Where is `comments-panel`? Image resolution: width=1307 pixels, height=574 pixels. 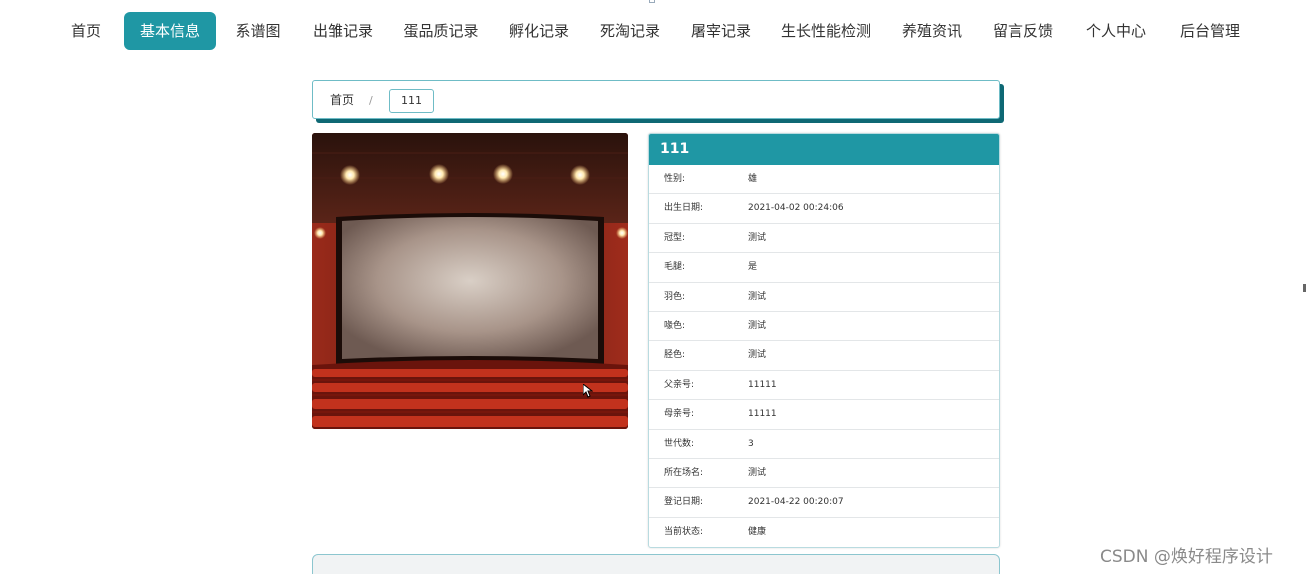
comments-panel is located at coordinates (656, 564).